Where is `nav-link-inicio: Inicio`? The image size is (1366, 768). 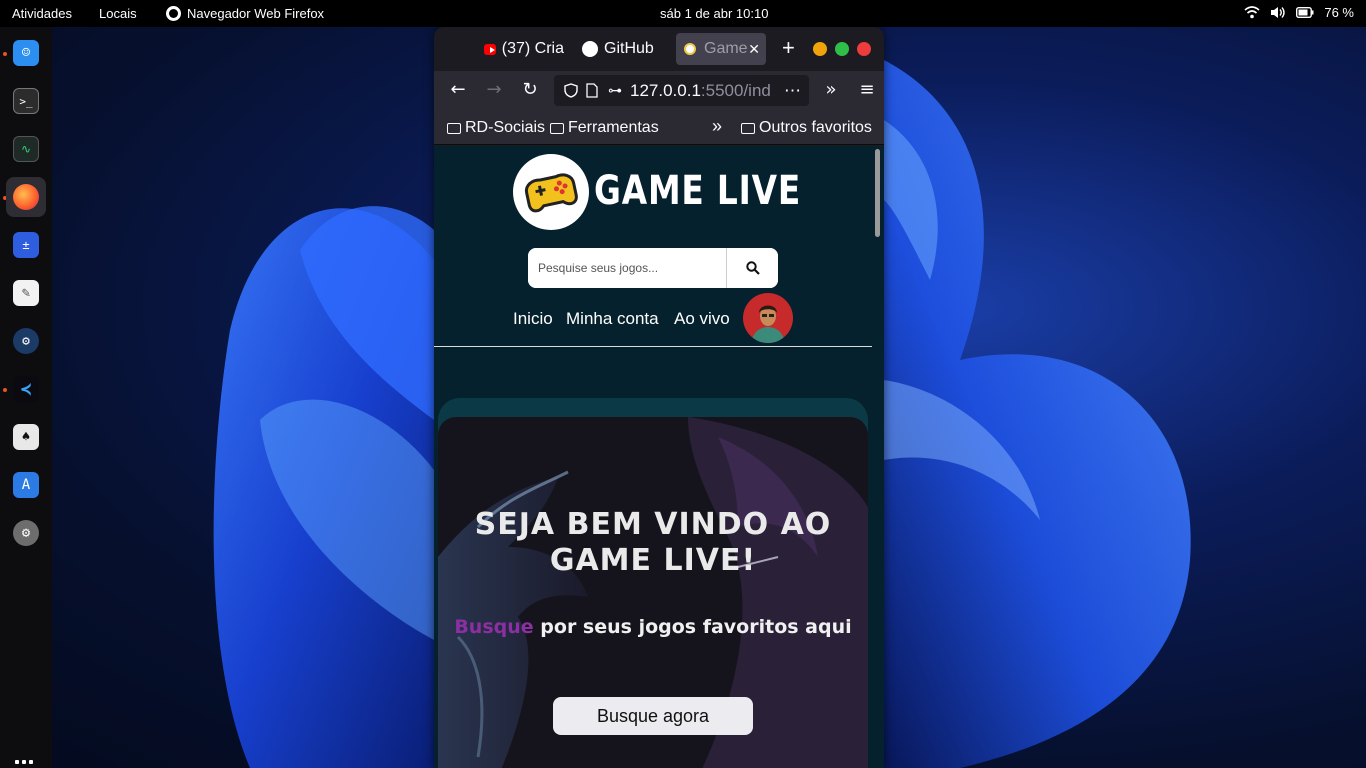 nav-link-inicio: Inicio is located at coordinates (533, 319).